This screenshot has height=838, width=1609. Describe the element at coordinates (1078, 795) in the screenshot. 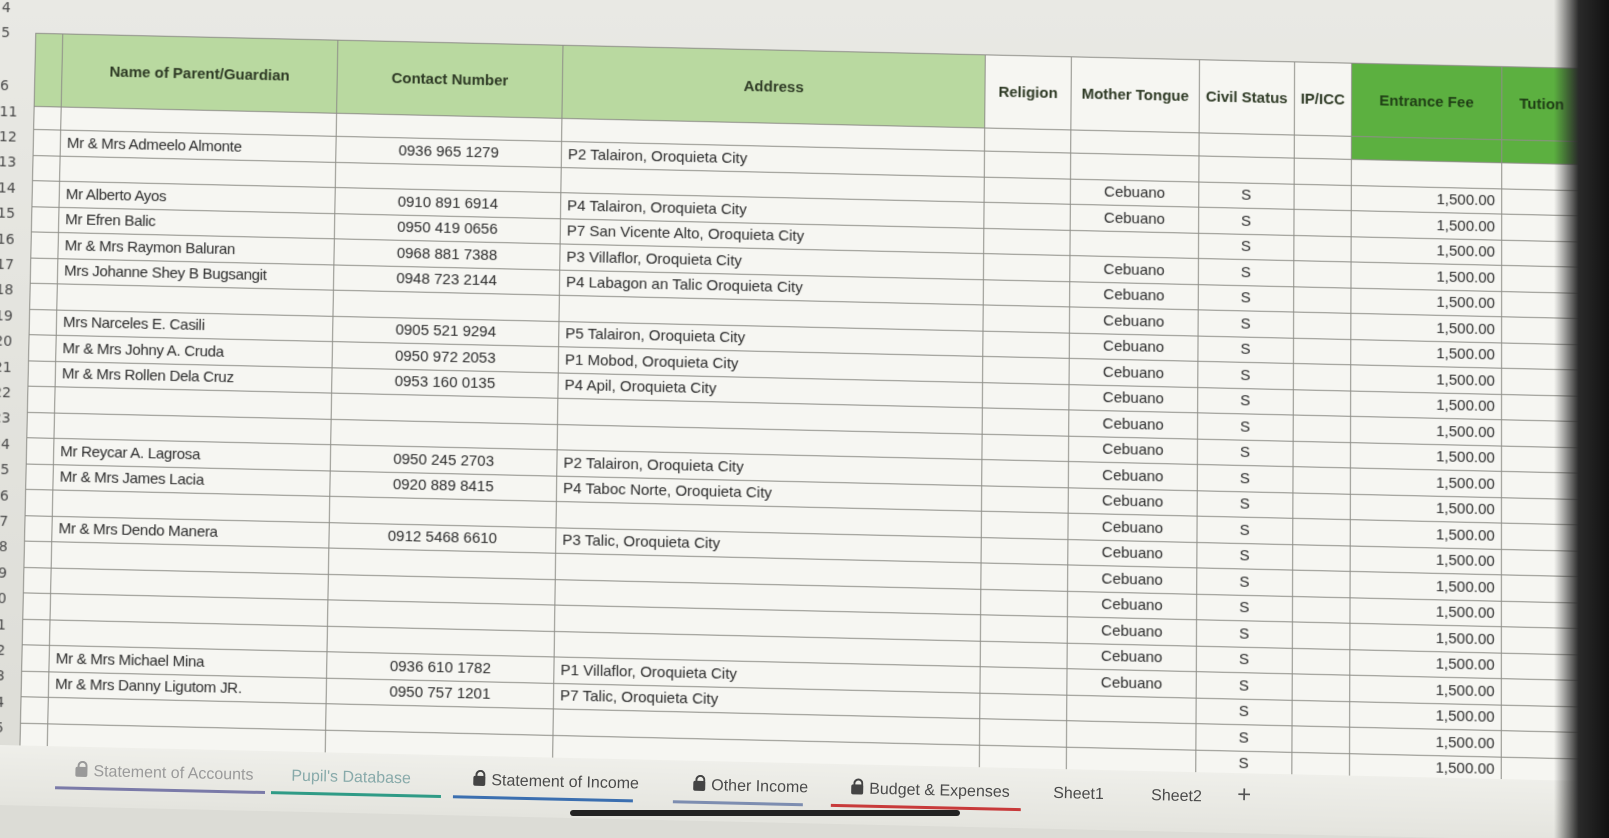

I see `sheet-tab-sheet1: Sheet1` at that location.